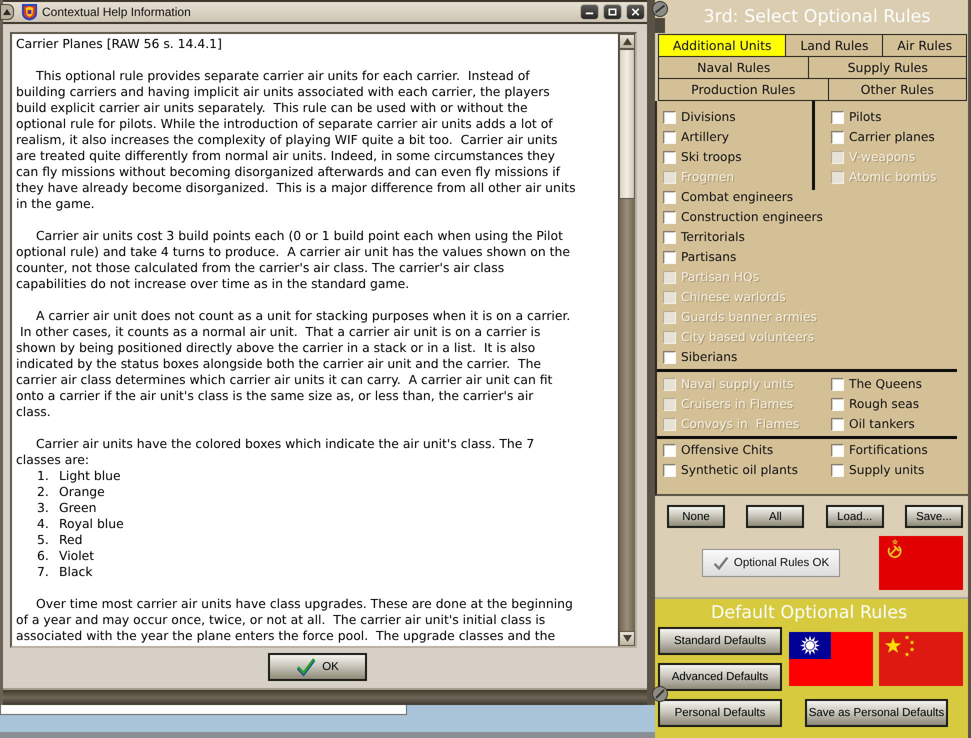  I want to click on tab: Naval Rules, so click(734, 68).